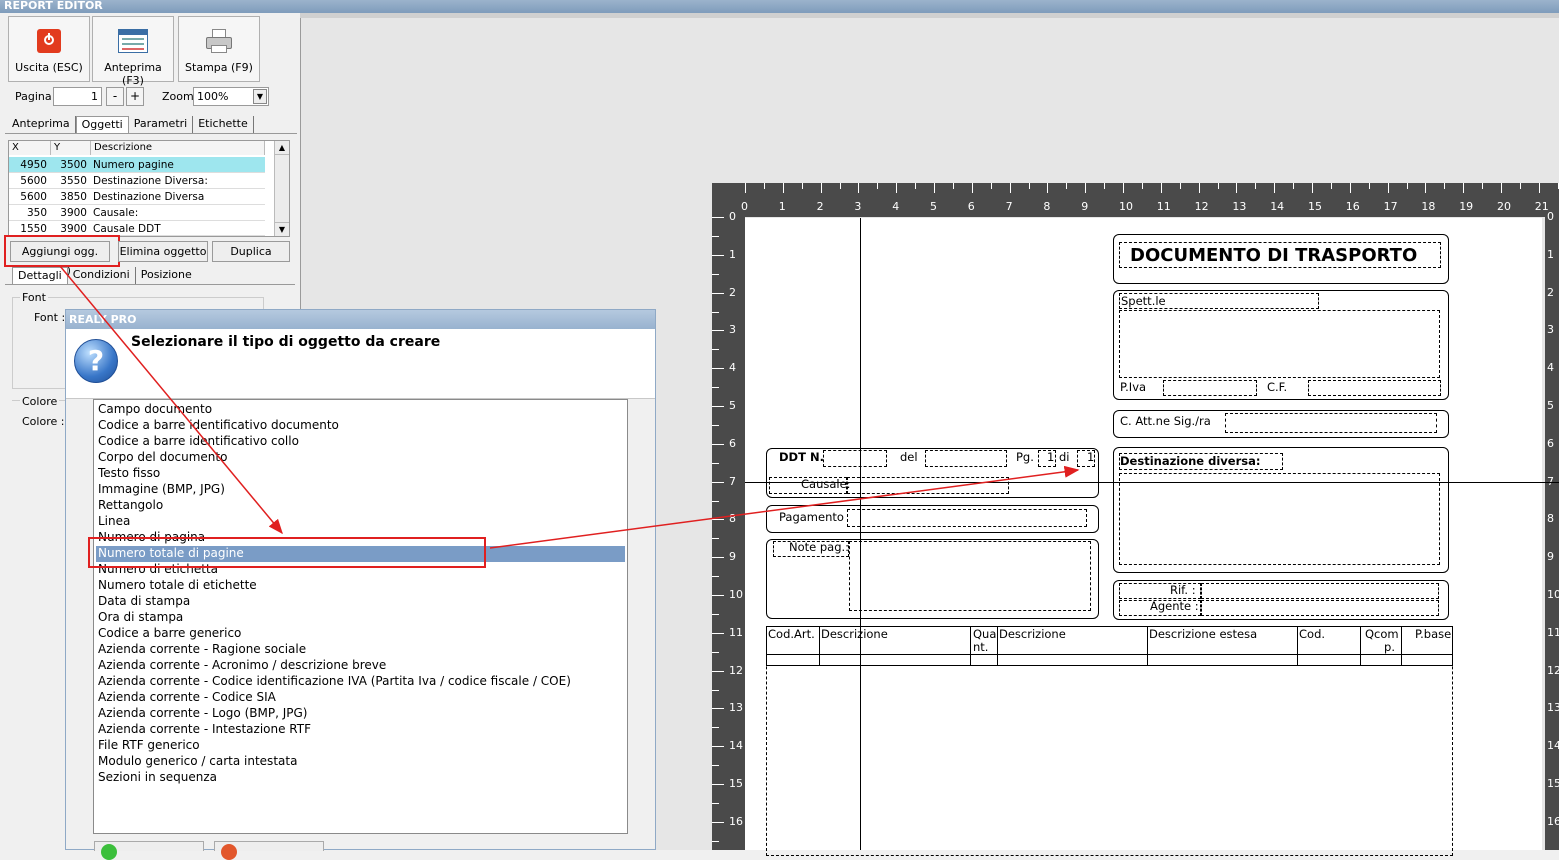 This screenshot has width=1559, height=860. What do you see at coordinates (171, 400) in the screenshot?
I see `arrow-to-list-item` at bounding box center [171, 400].